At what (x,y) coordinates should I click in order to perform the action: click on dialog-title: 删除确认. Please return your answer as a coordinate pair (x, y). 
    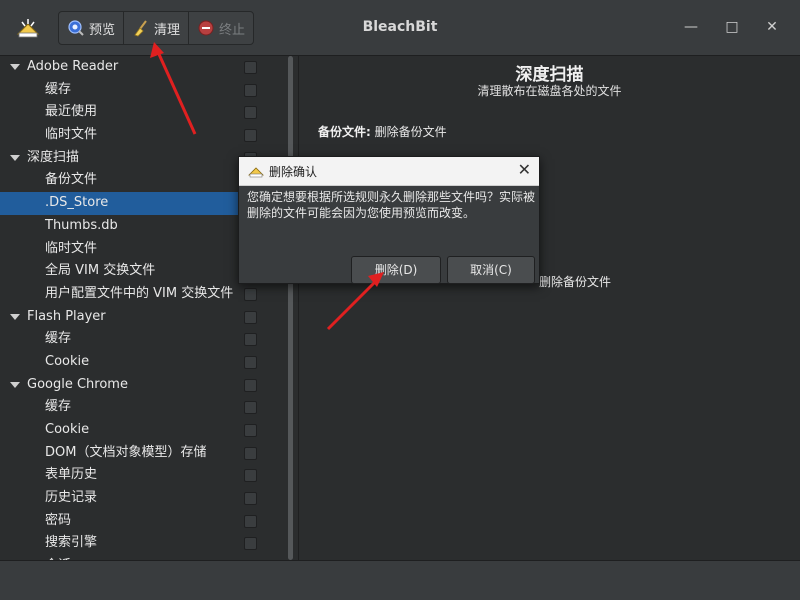
    Looking at the image, I should click on (293, 172).